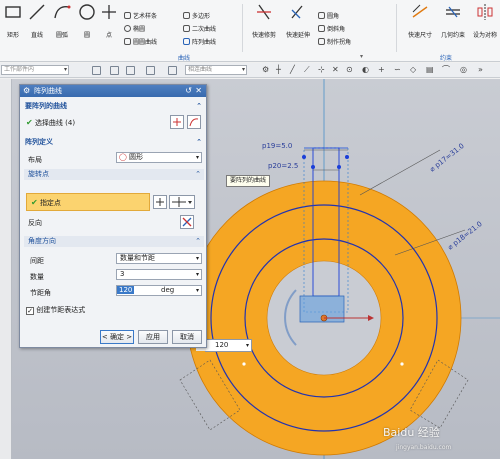 The height and width of the screenshot is (459, 500). What do you see at coordinates (126, 290) in the screenshot?
I see `pitch-angle-value: 120` at bounding box center [126, 290].